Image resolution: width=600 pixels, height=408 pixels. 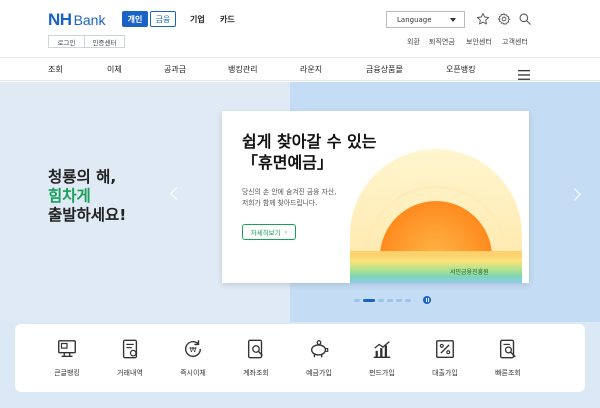 I want to click on carousel-pause-icon, so click(x=427, y=300).